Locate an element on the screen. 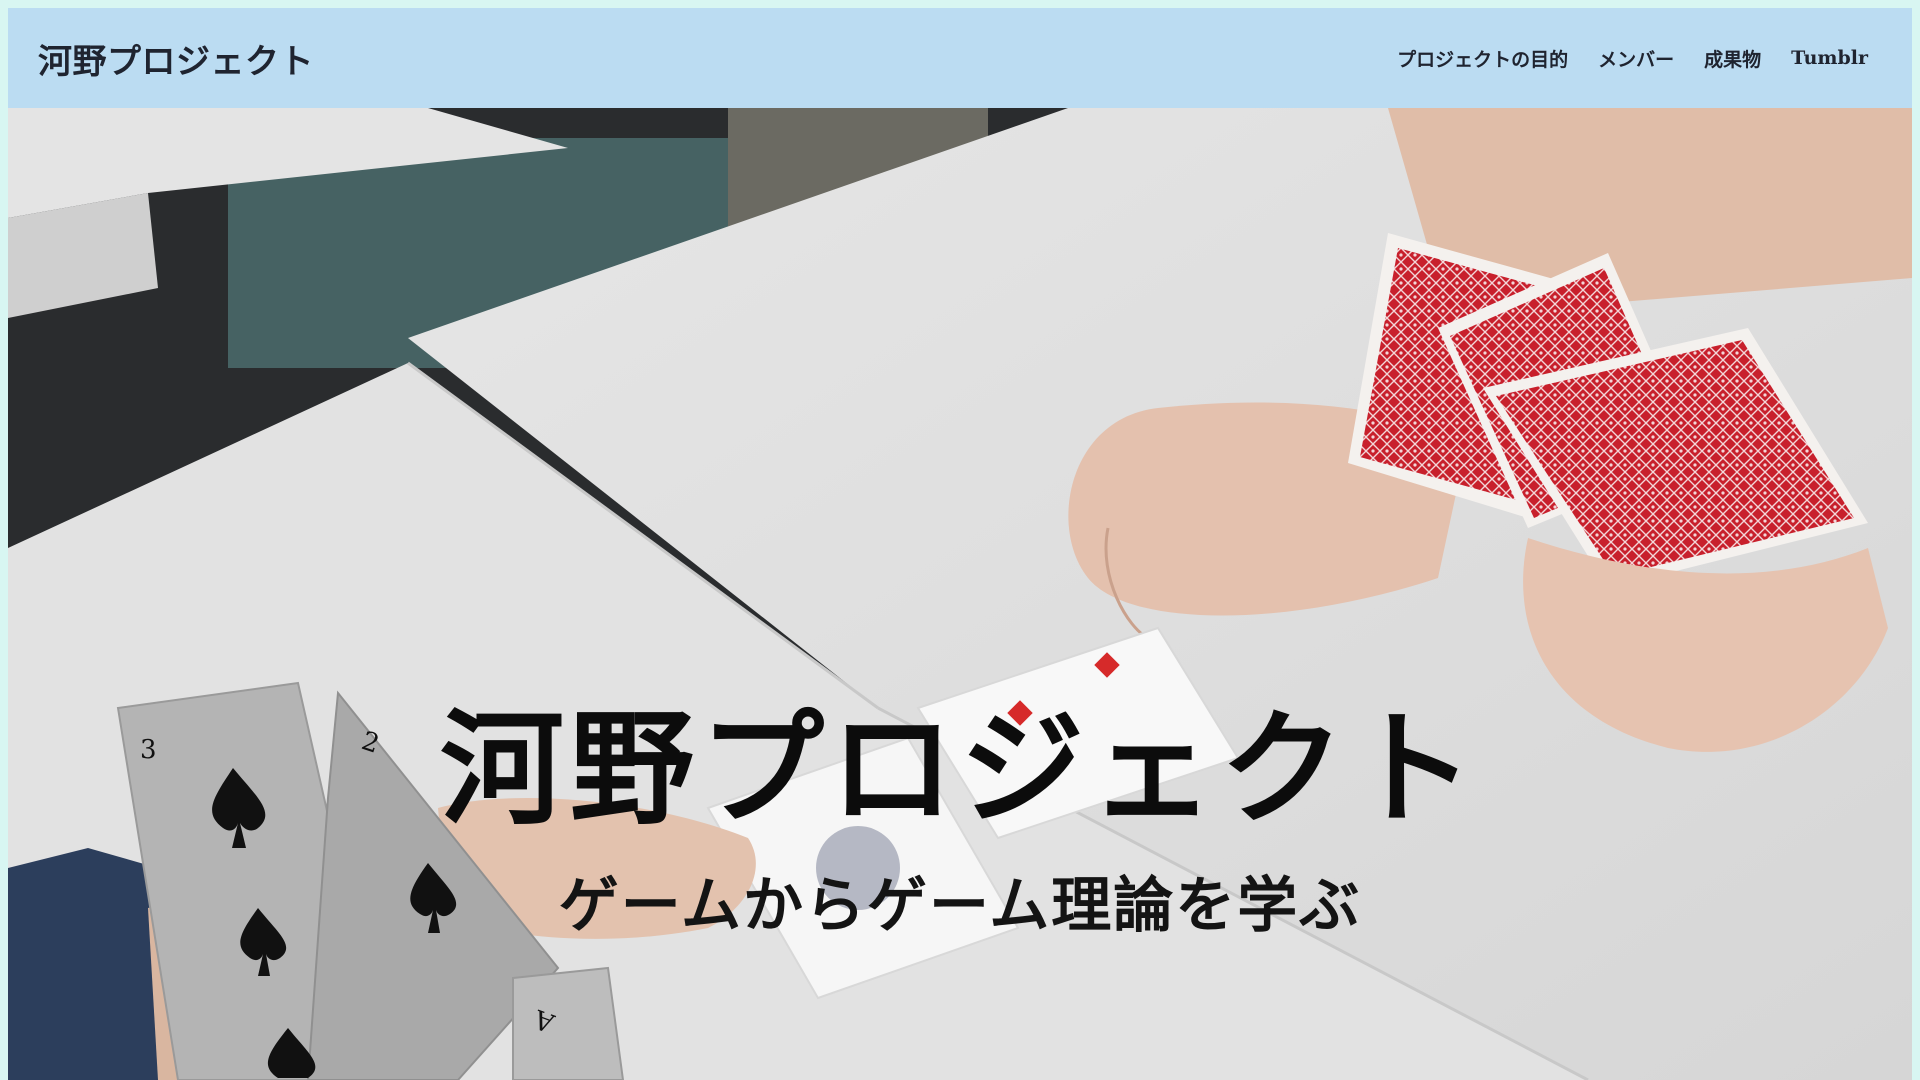 The height and width of the screenshot is (1080, 1920). main-nav: プロジェクトの目的 メンバー 成果物 Tumblr is located at coordinates (1632, 58).